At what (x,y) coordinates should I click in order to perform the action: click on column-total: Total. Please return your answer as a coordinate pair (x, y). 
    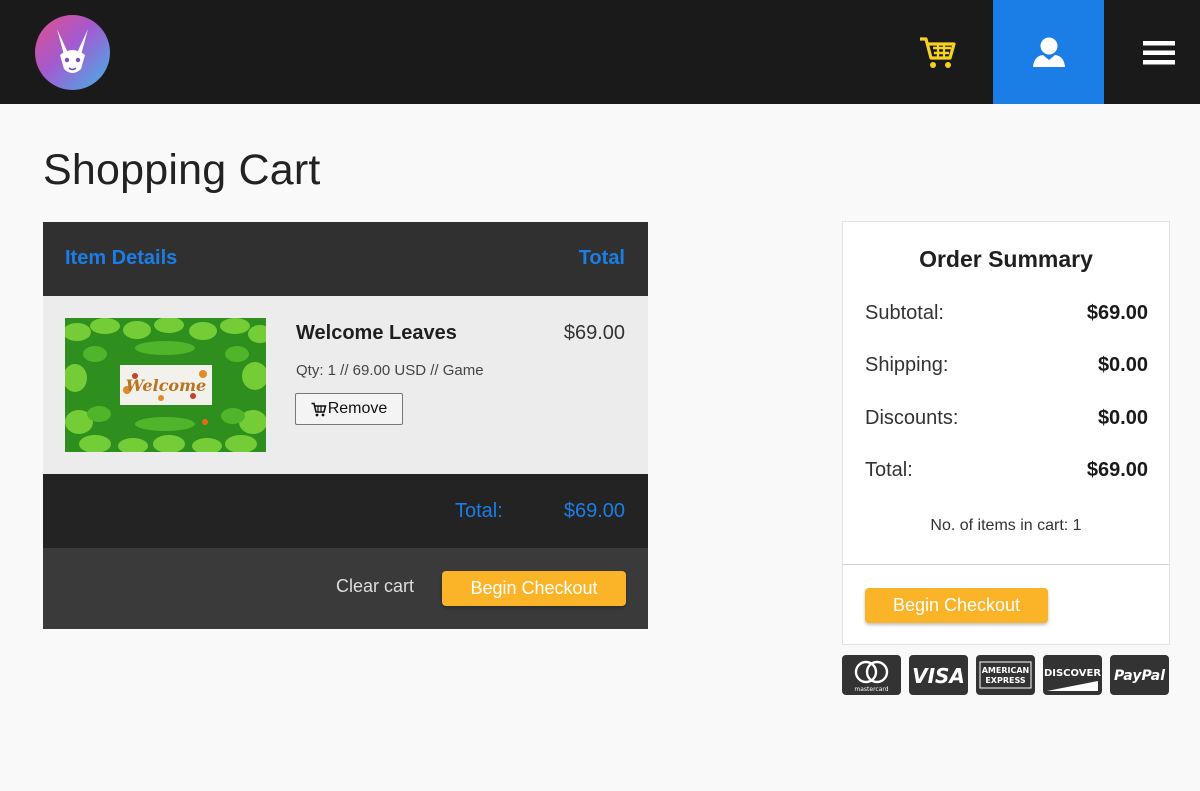
    Looking at the image, I should click on (601, 258).